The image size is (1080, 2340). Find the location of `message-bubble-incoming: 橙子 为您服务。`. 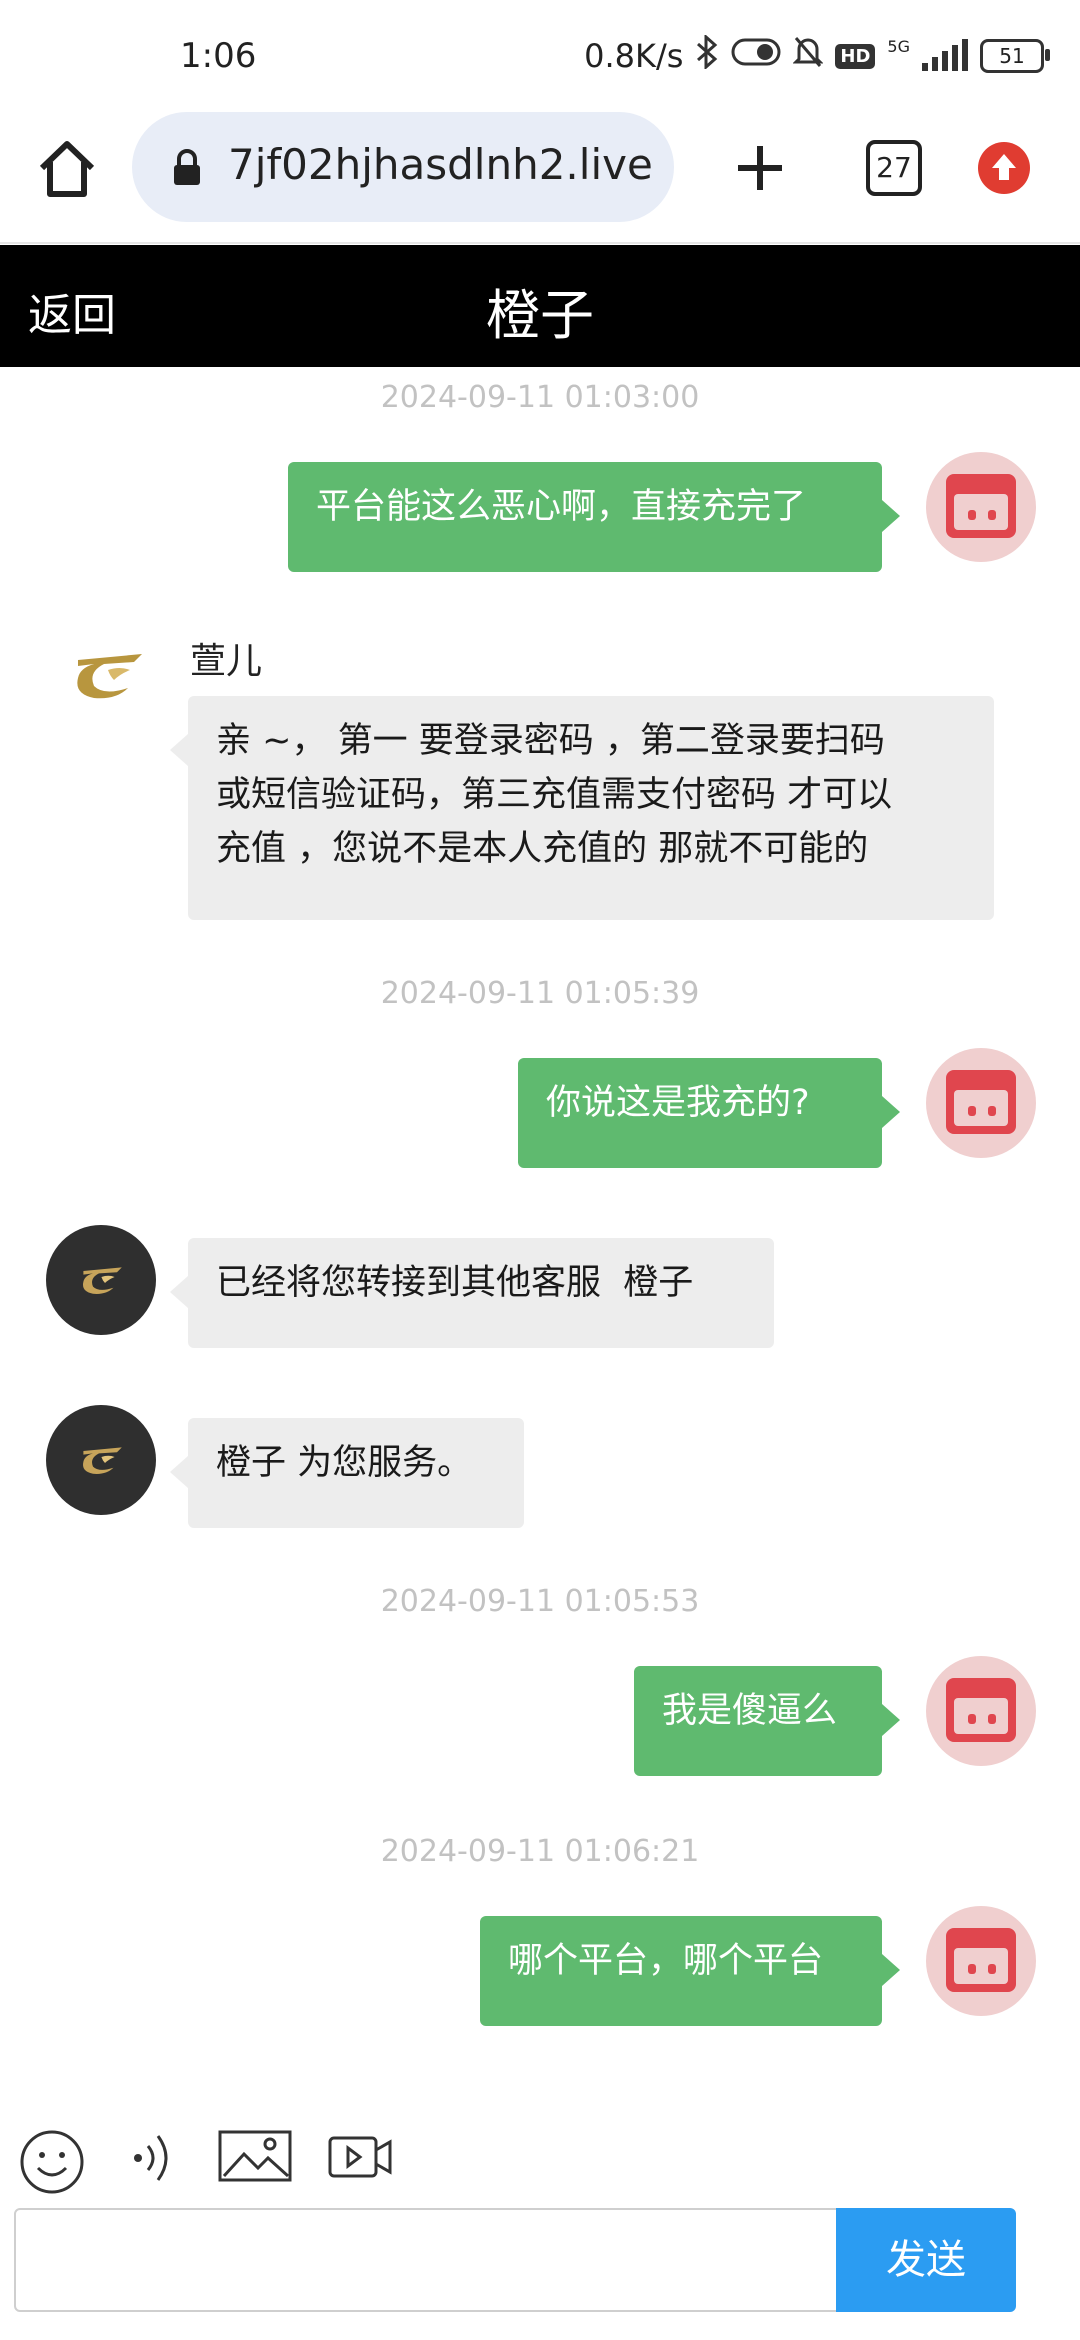

message-bubble-incoming: 橙子 为您服务。 is located at coordinates (347, 1473).